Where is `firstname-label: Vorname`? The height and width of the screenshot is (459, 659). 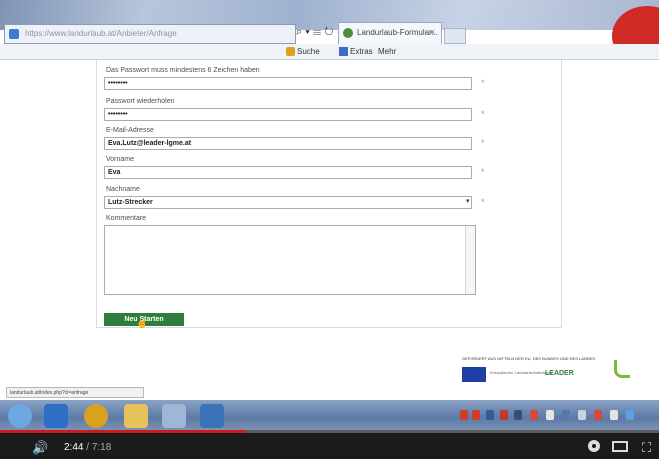
firstname-label: Vorname is located at coordinates (120, 159).